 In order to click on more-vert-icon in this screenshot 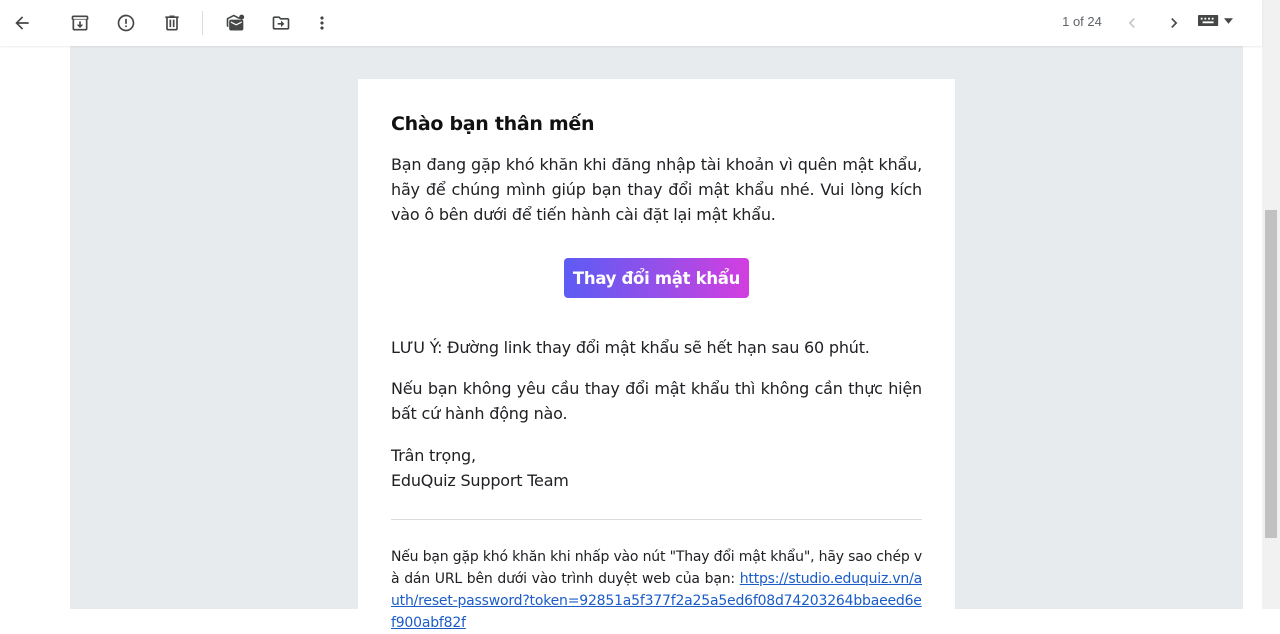, I will do `click(322, 23)`.